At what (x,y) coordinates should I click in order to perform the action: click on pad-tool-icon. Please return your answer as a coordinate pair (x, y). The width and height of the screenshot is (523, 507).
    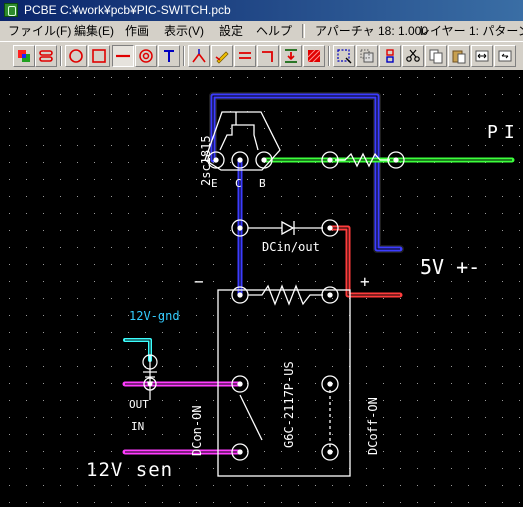
    Looking at the image, I should click on (146, 56).